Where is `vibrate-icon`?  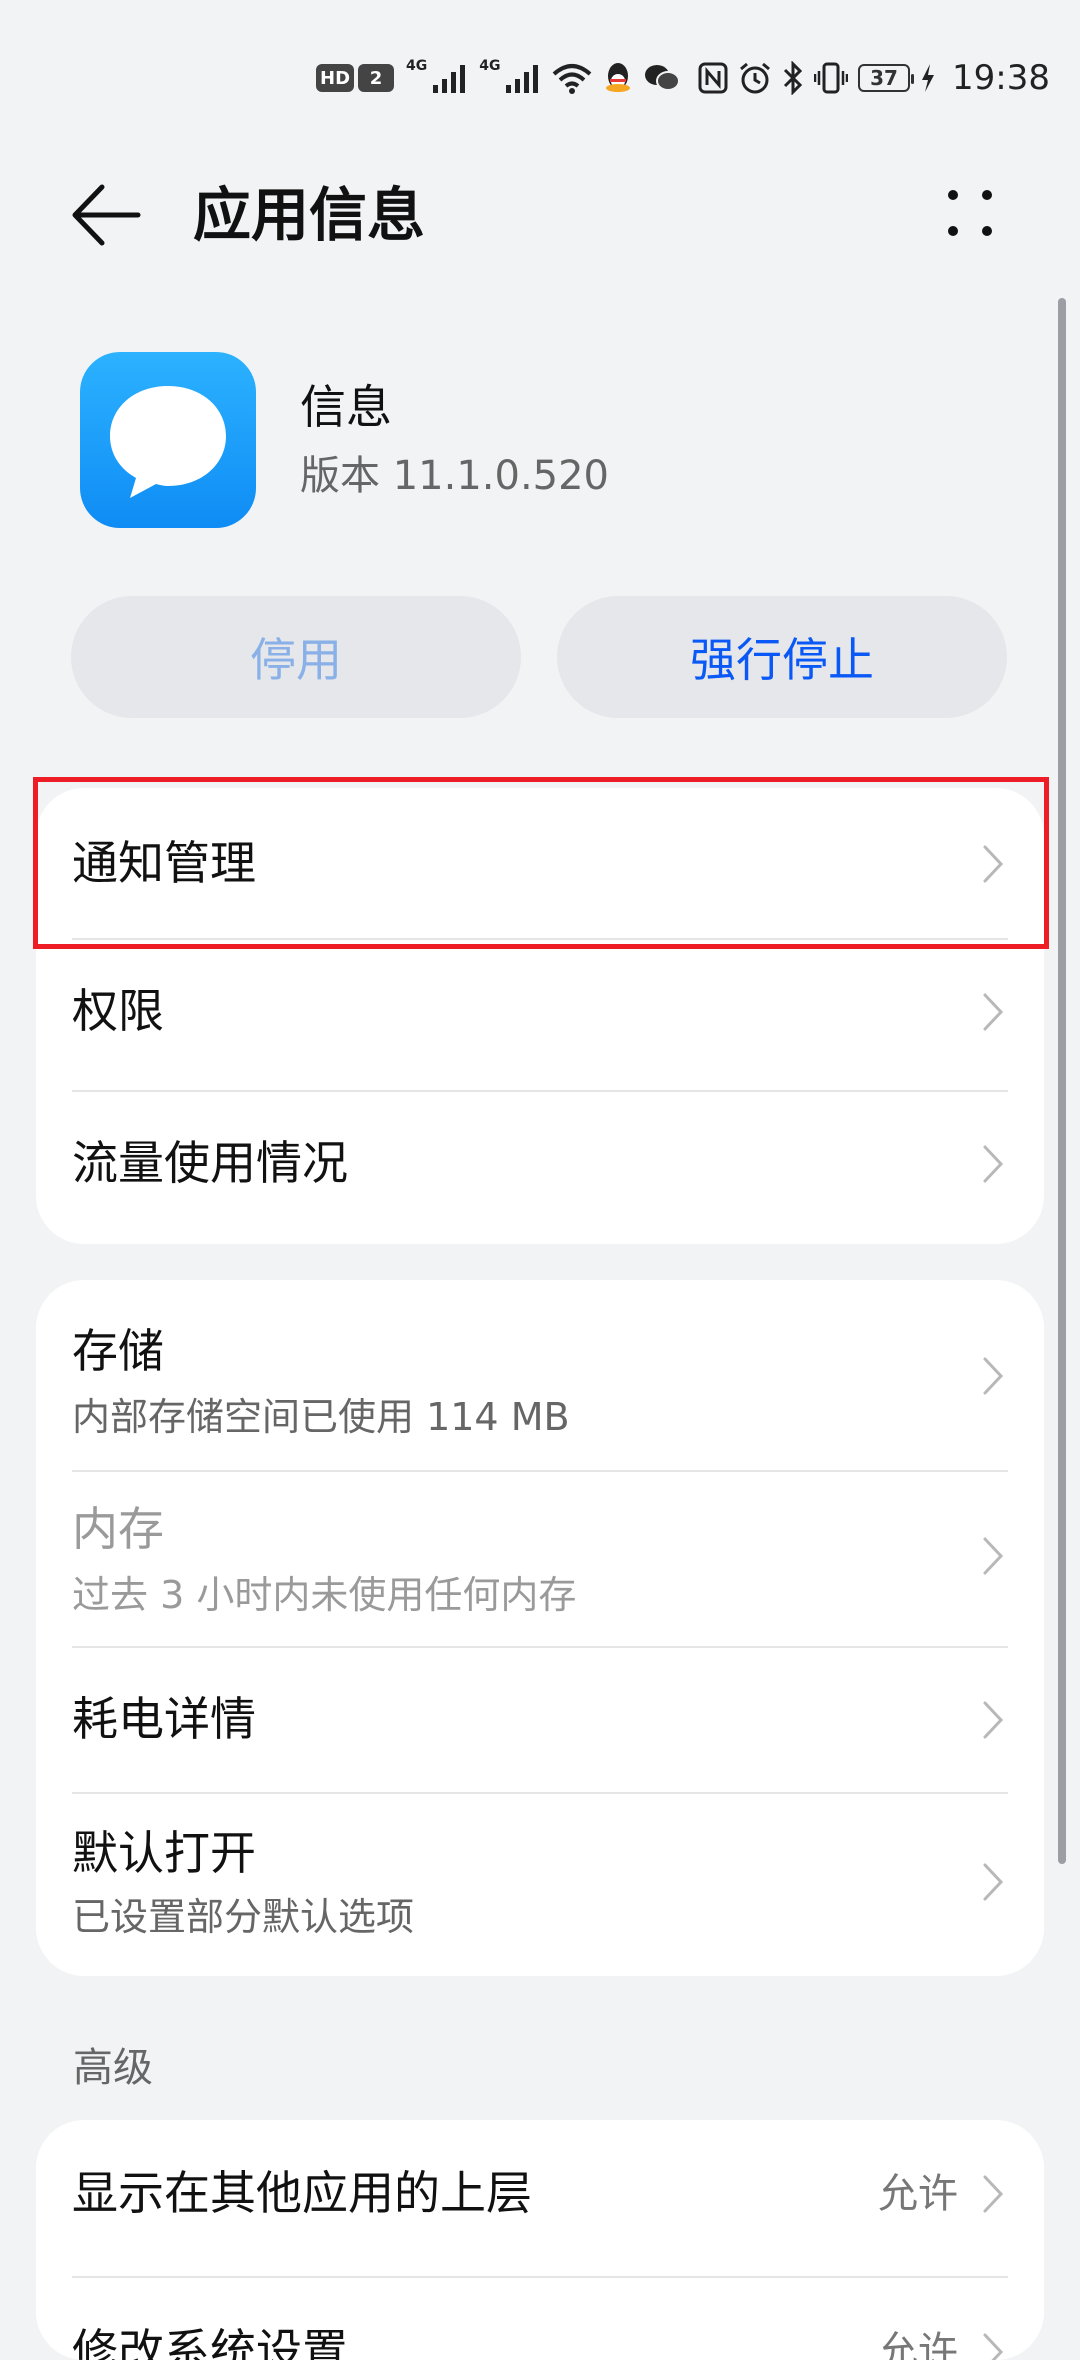
vibrate-icon is located at coordinates (831, 78).